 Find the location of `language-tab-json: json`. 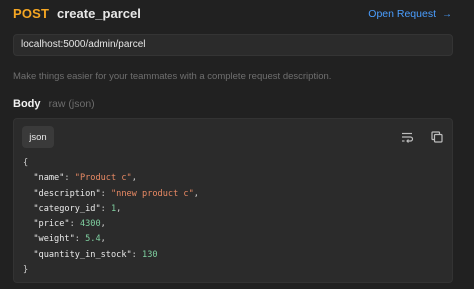

language-tab-json: json is located at coordinates (38, 137).